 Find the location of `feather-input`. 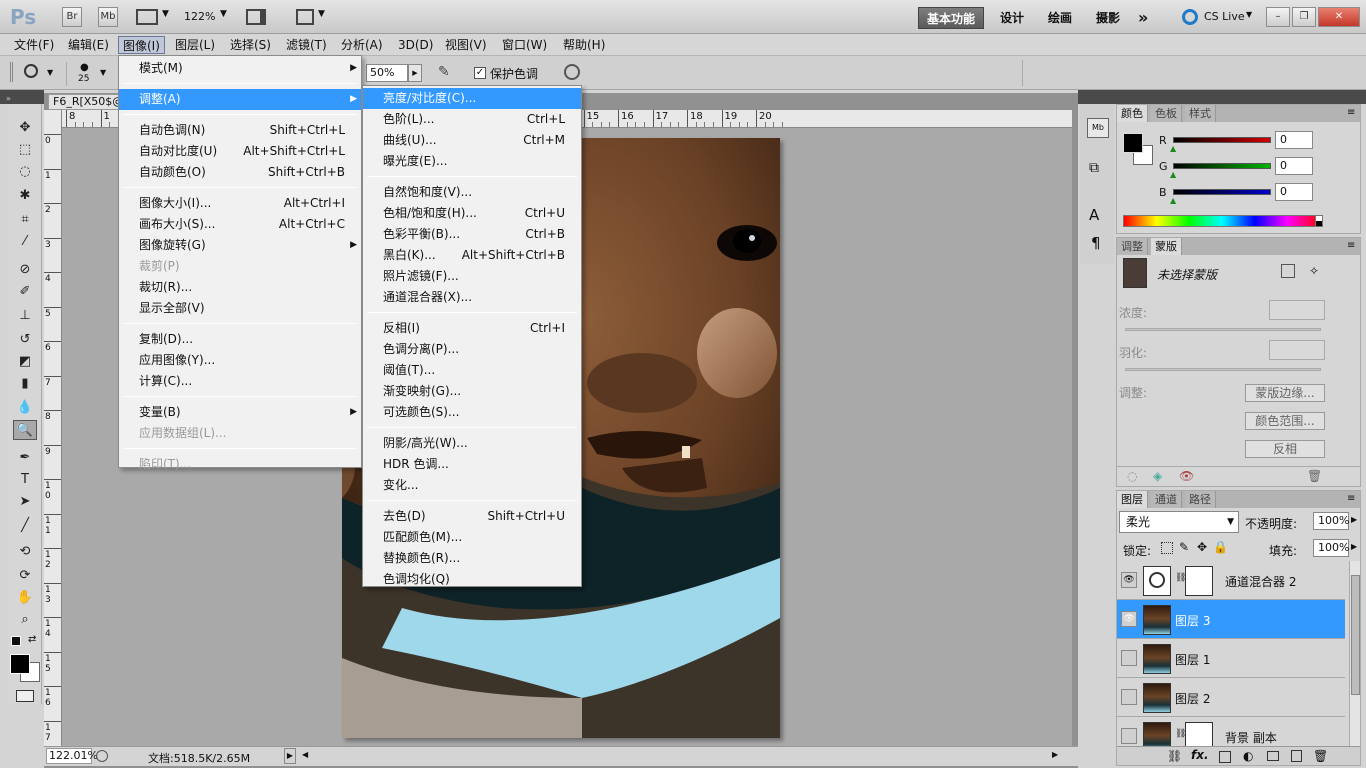

feather-input is located at coordinates (1297, 350).